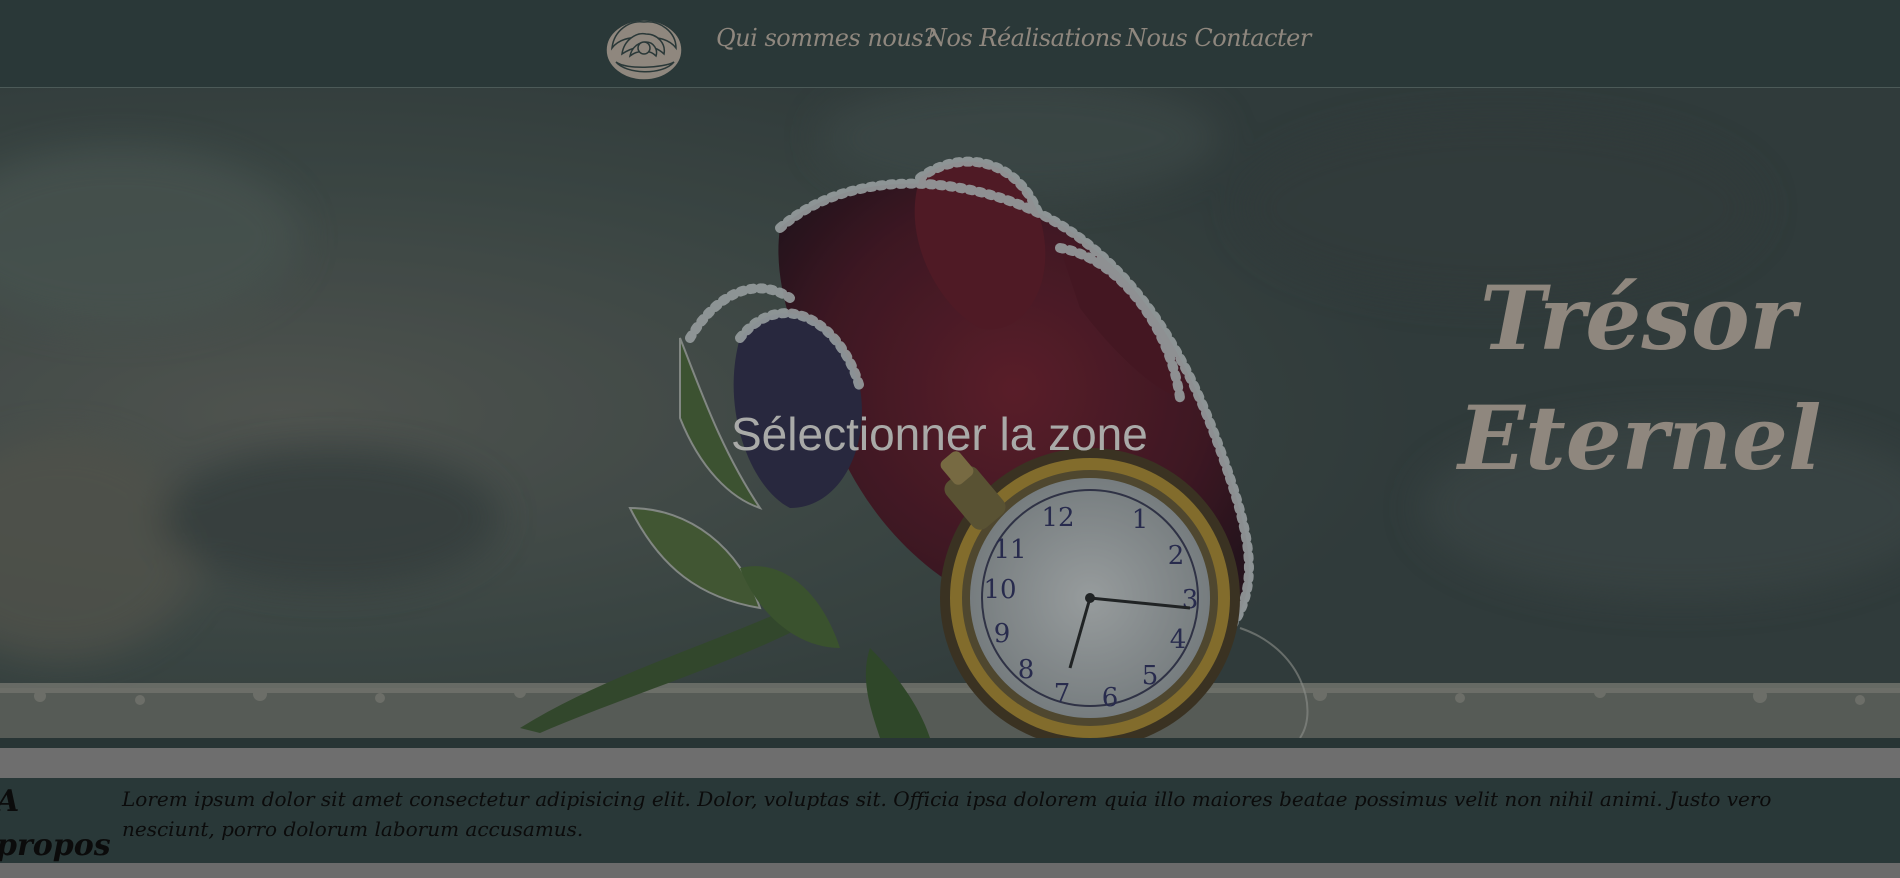 This screenshot has width=1900, height=878. What do you see at coordinates (55, 823) in the screenshot?
I see `about-title: A propos` at bounding box center [55, 823].